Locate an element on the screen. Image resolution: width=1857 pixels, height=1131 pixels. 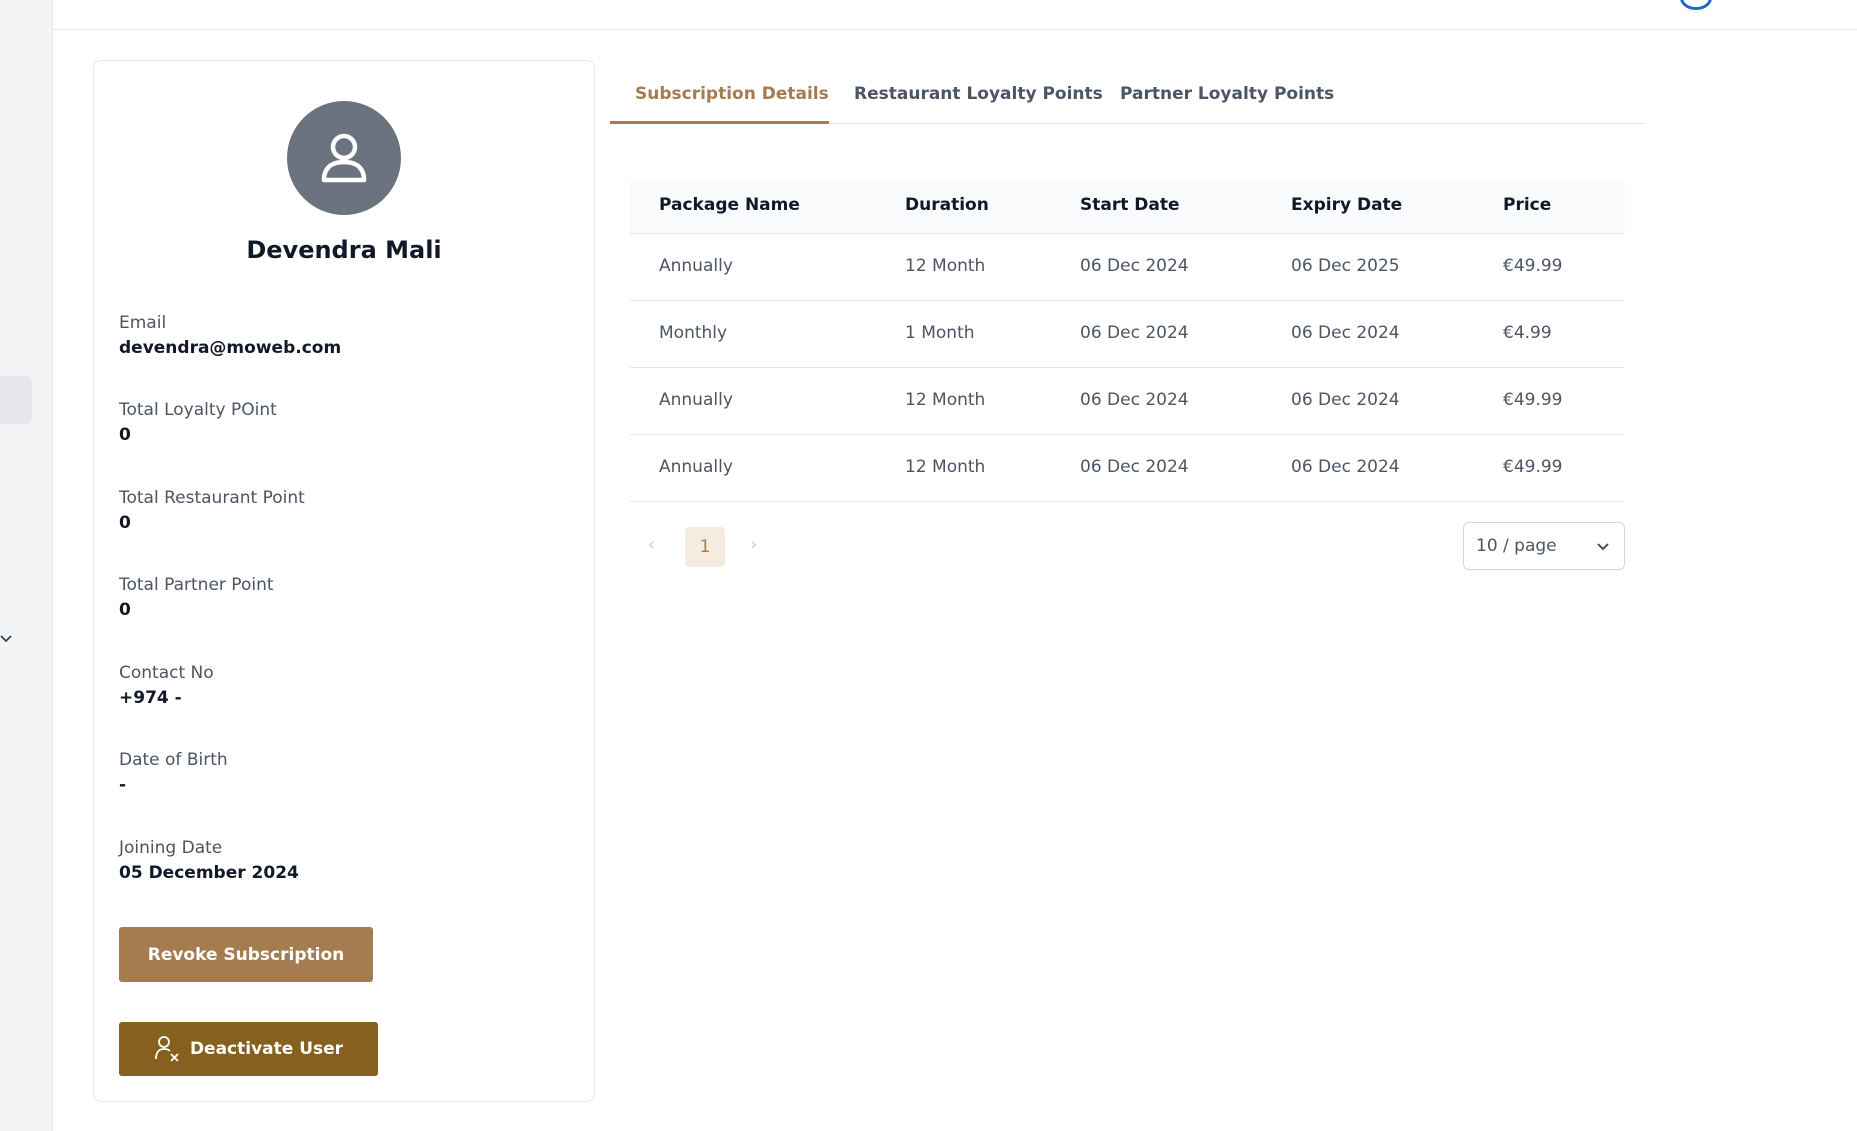
date-of-birth-label: Date of Birth is located at coordinates (173, 760).